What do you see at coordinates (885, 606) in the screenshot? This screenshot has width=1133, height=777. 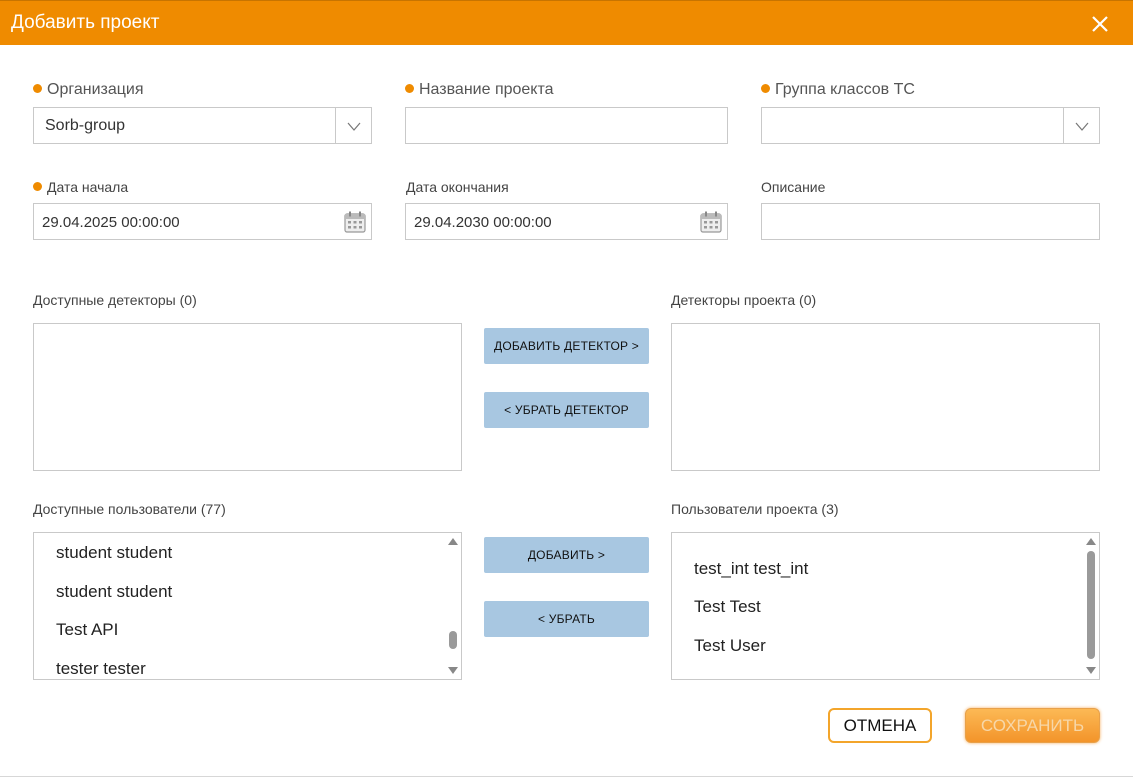 I see `project-users-list: test_int test_int Test Test Test User` at bounding box center [885, 606].